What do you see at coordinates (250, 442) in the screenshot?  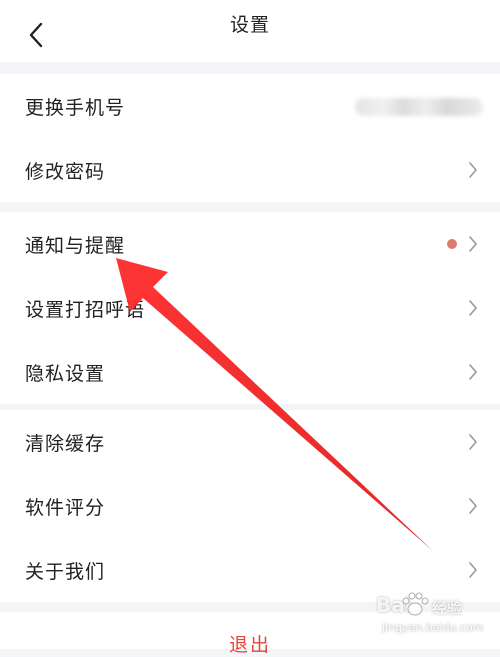 I see `settings-item-clear-cache: 清除缓存` at bounding box center [250, 442].